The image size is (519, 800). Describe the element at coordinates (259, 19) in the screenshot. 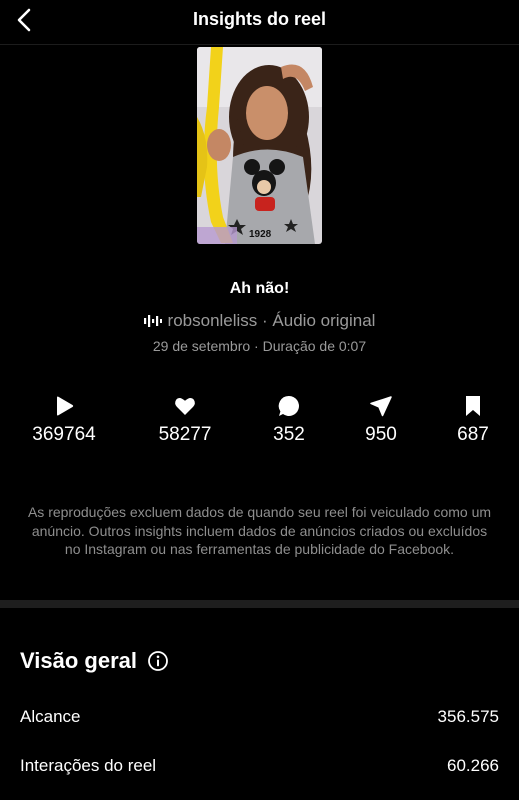

I see `page-title: Insights do reel` at that location.